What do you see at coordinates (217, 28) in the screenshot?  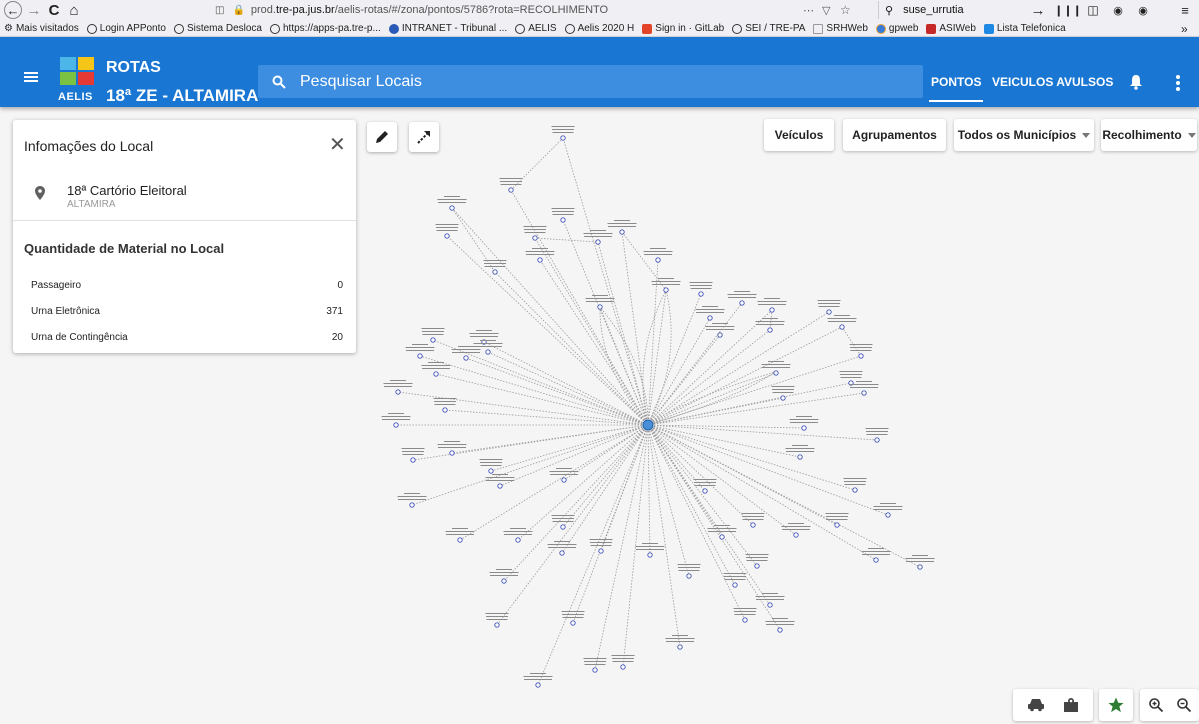 I see `bookmark-item: Sistema Desloca` at bounding box center [217, 28].